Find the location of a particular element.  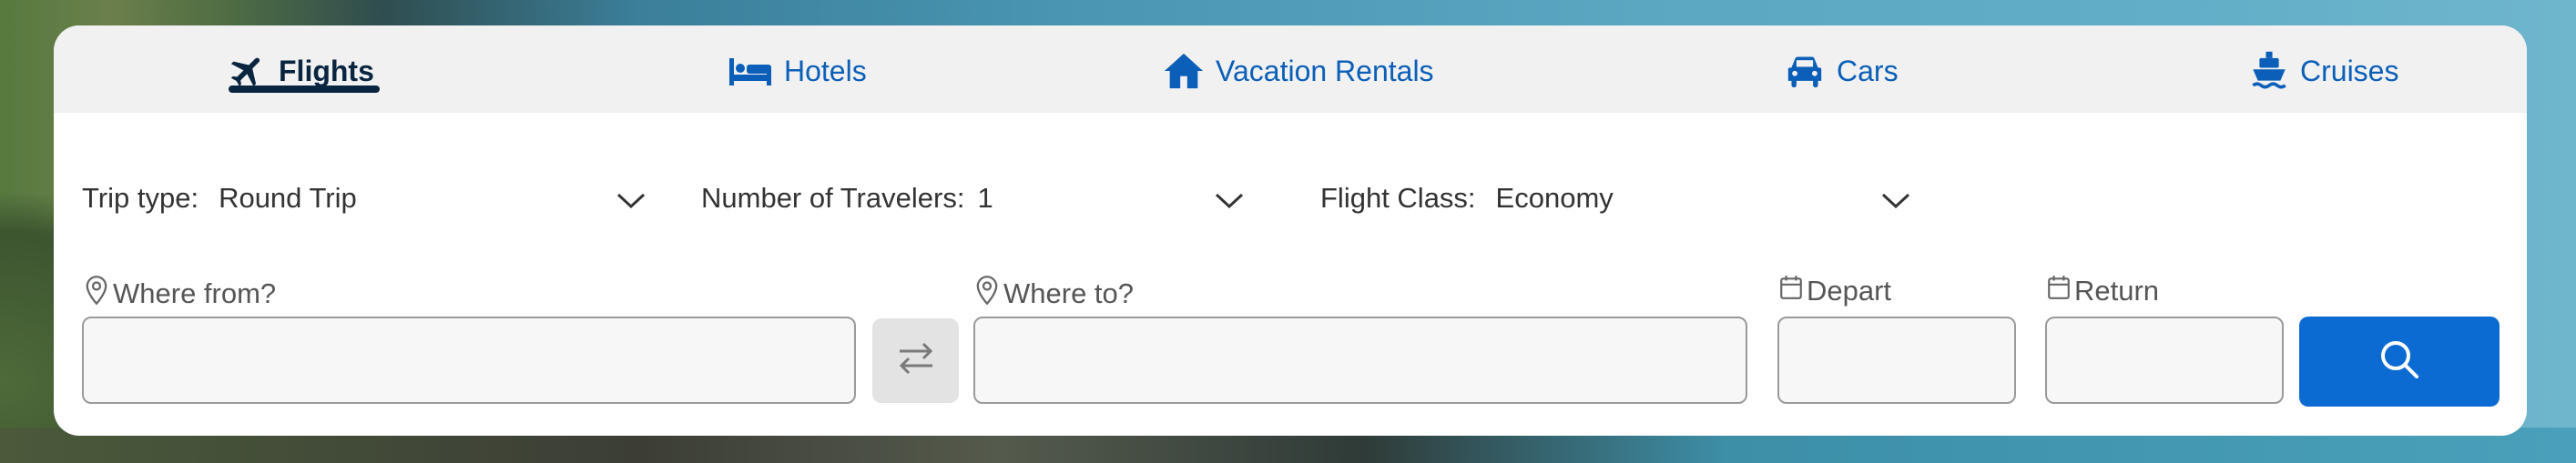

ship-icon is located at coordinates (2269, 71).